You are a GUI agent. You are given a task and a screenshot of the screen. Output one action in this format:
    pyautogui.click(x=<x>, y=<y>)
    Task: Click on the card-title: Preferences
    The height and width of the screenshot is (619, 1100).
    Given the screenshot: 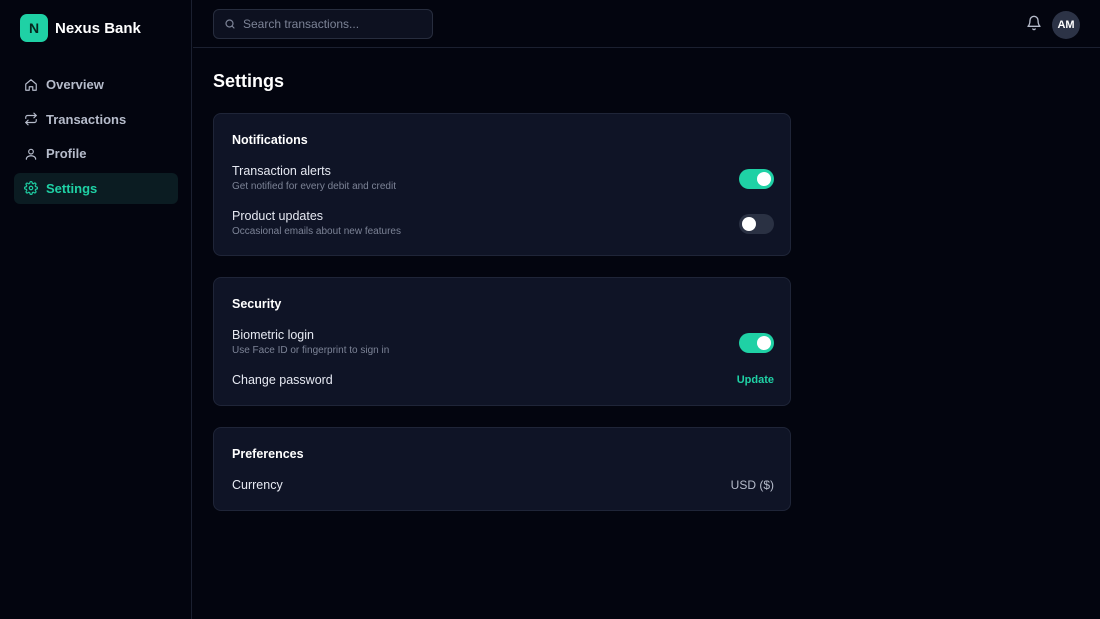 What is the action you would take?
    pyautogui.click(x=268, y=454)
    